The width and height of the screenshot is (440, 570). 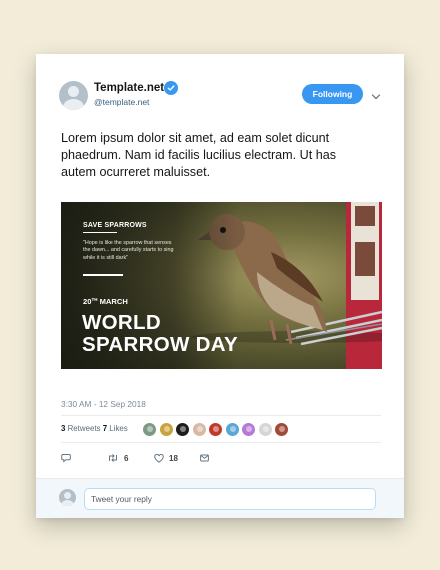 I want to click on like-action: 18, so click(x=166, y=458).